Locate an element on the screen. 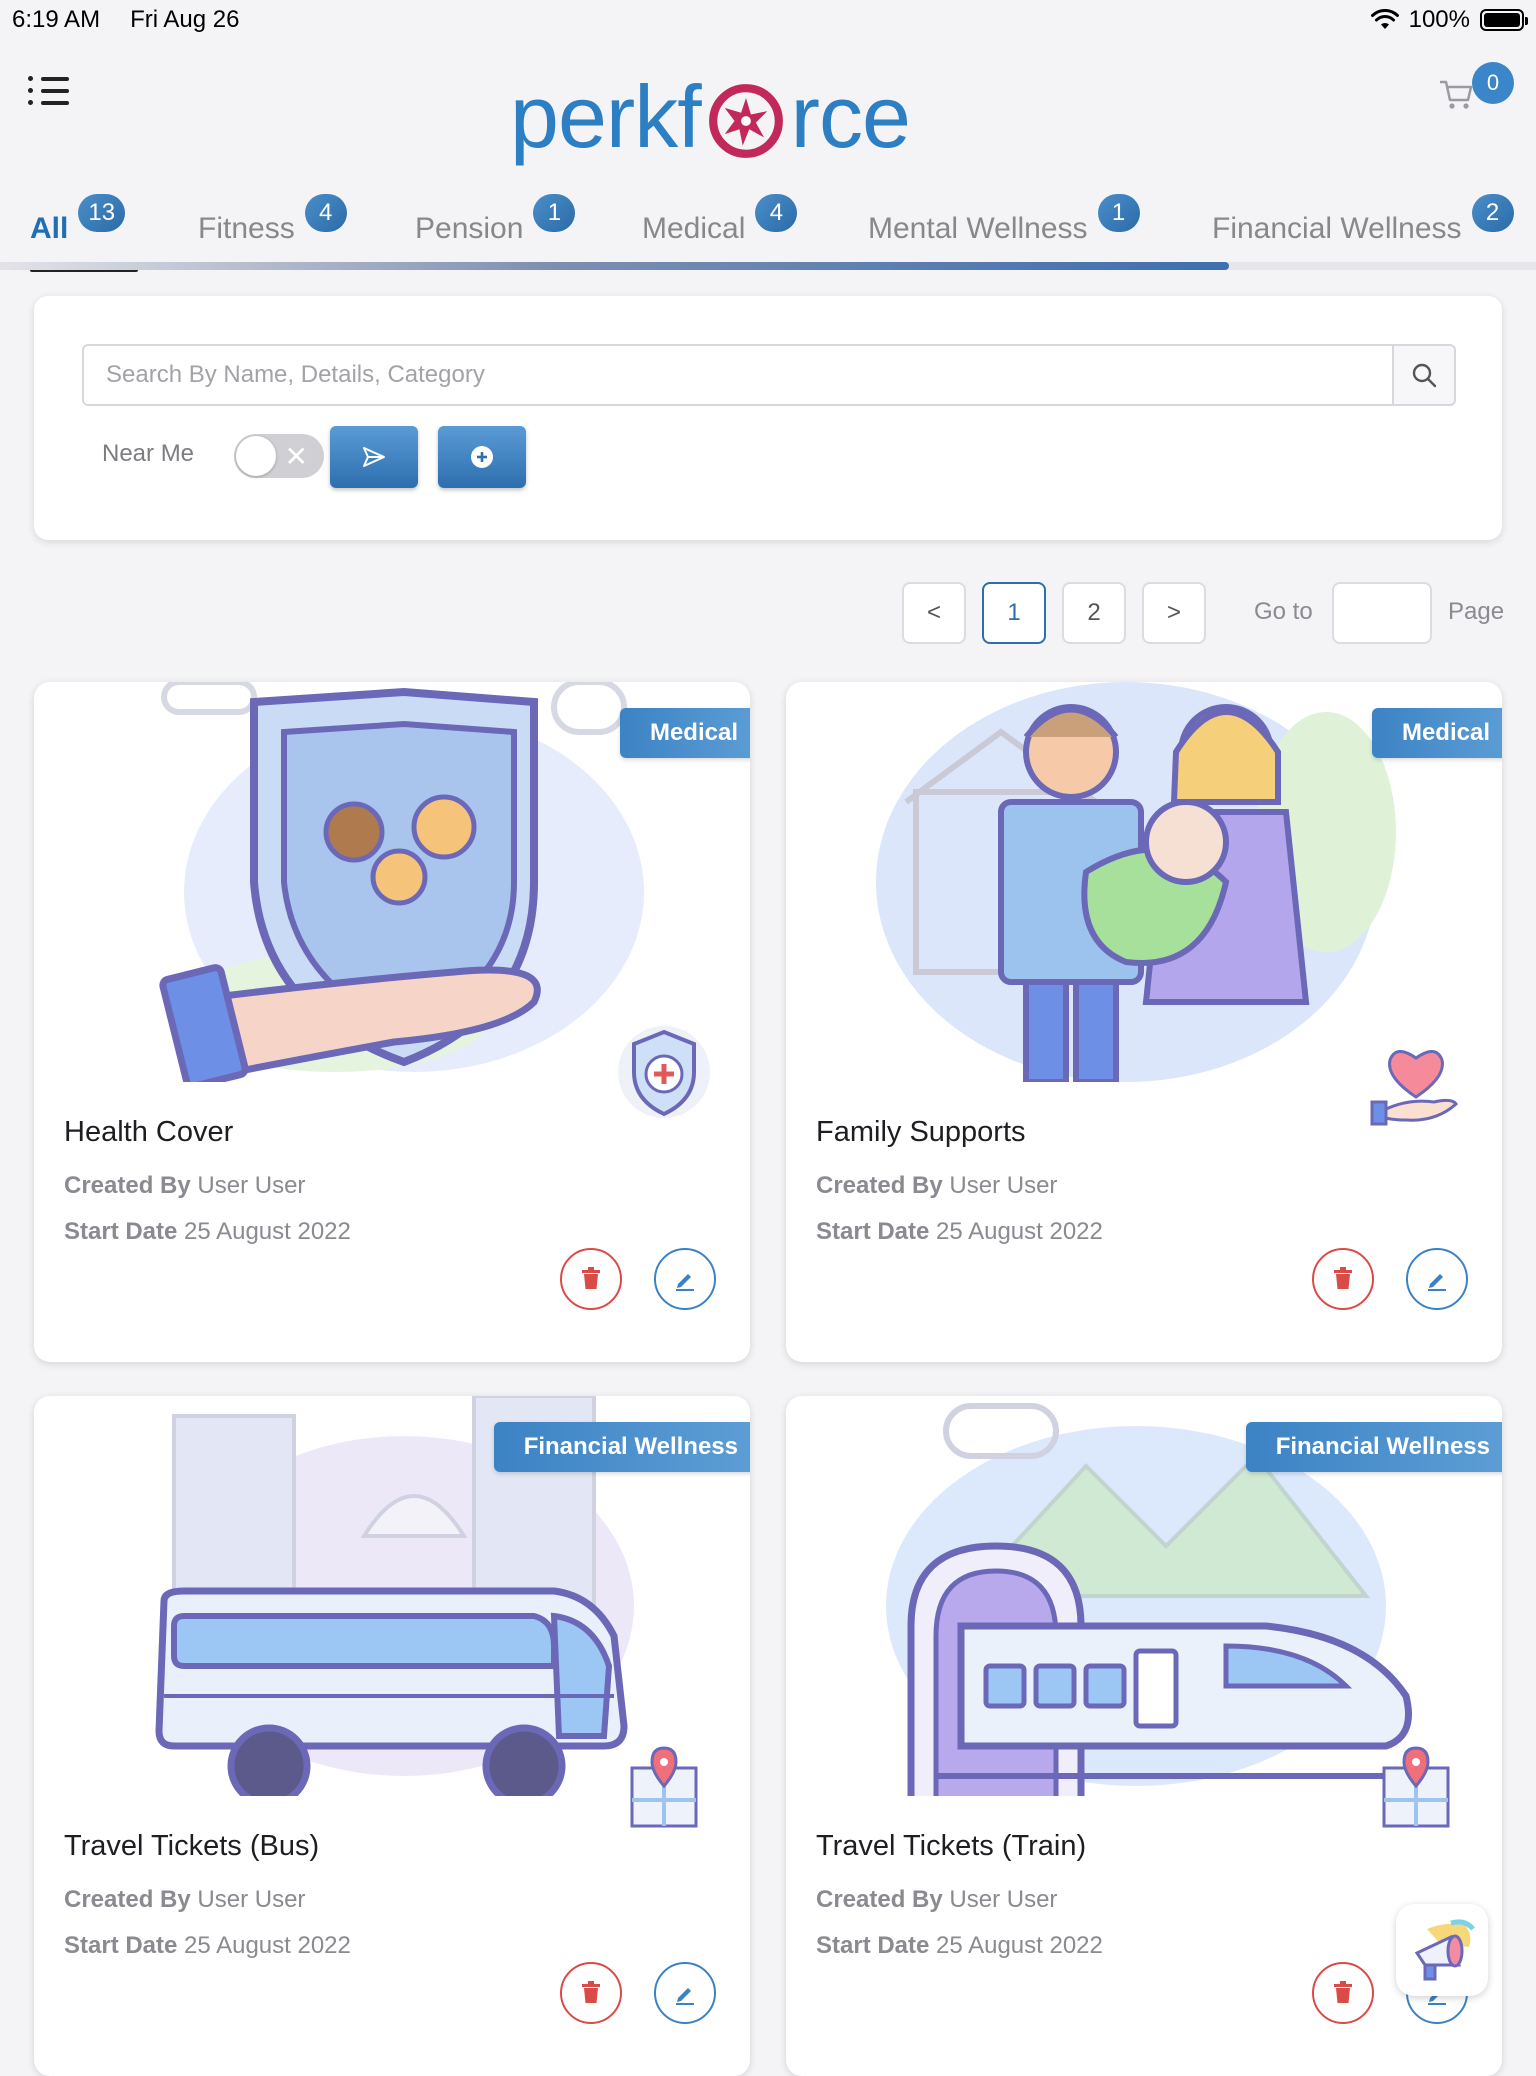  tab-label: All is located at coordinates (49, 228).